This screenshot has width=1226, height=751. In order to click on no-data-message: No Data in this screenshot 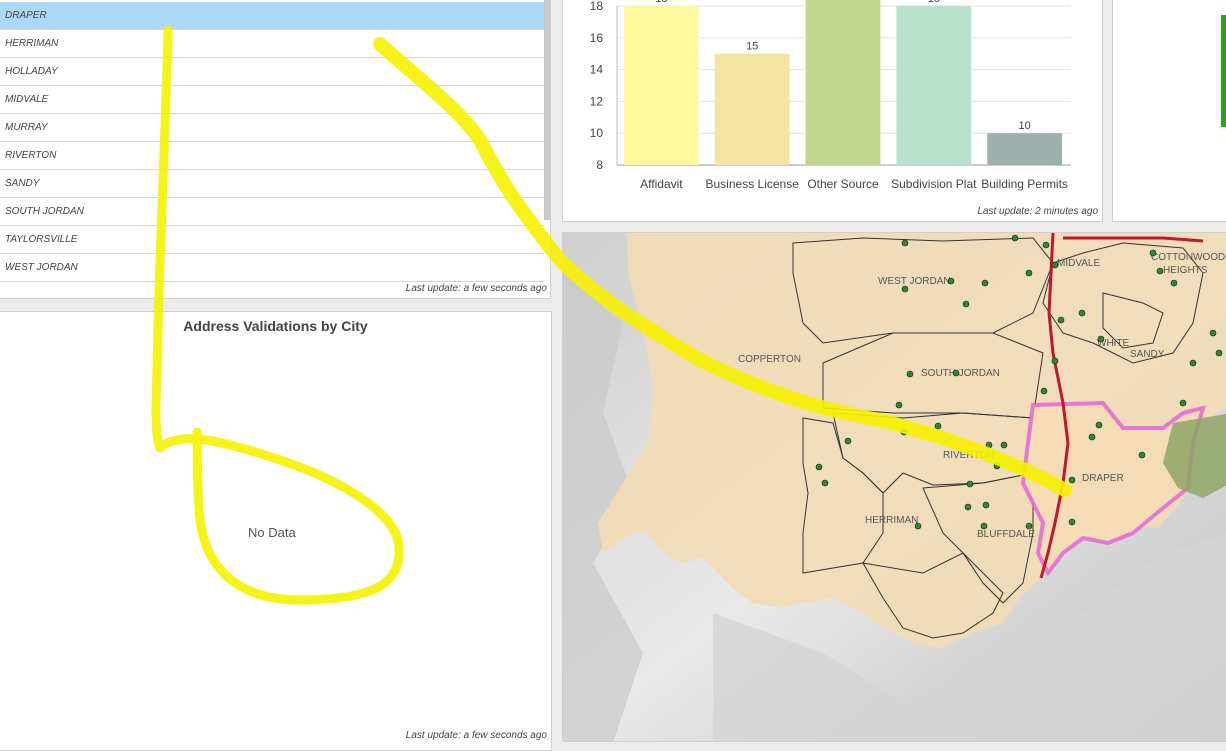, I will do `click(272, 532)`.